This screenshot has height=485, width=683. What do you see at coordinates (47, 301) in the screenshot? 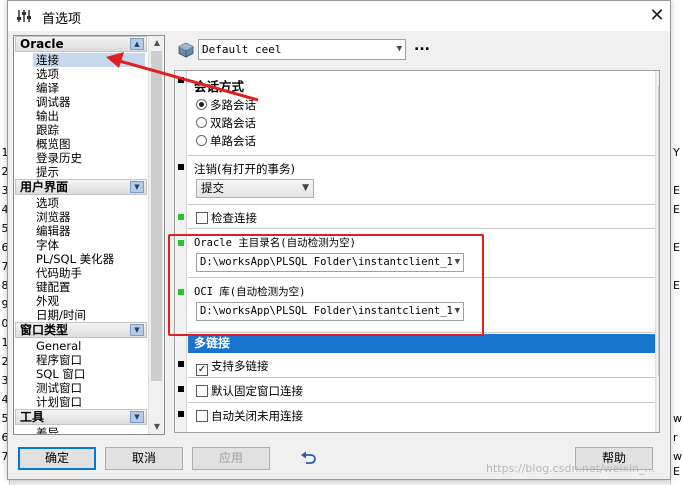
I see `tree-item: 外观` at bounding box center [47, 301].